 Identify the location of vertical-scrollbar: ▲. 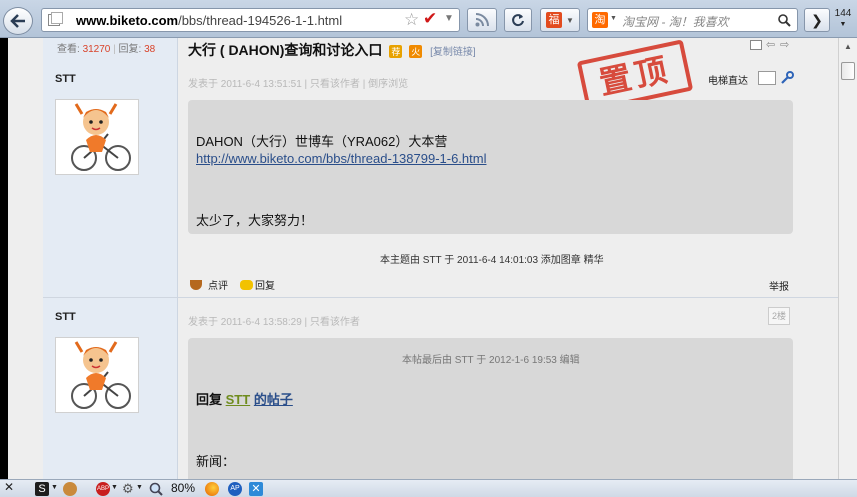
(847, 258).